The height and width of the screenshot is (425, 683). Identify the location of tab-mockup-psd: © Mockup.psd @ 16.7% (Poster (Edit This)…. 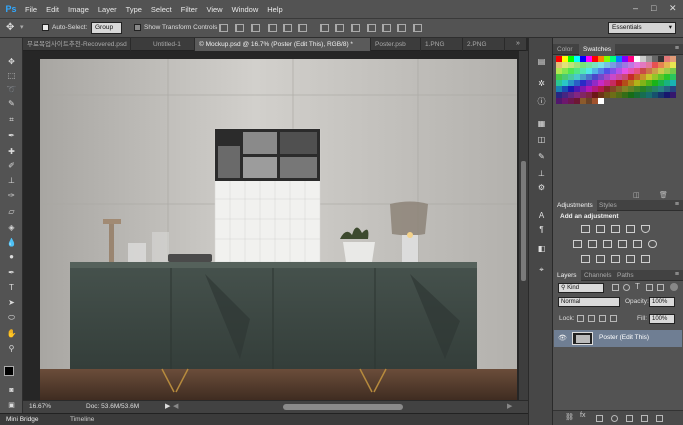
(283, 44).